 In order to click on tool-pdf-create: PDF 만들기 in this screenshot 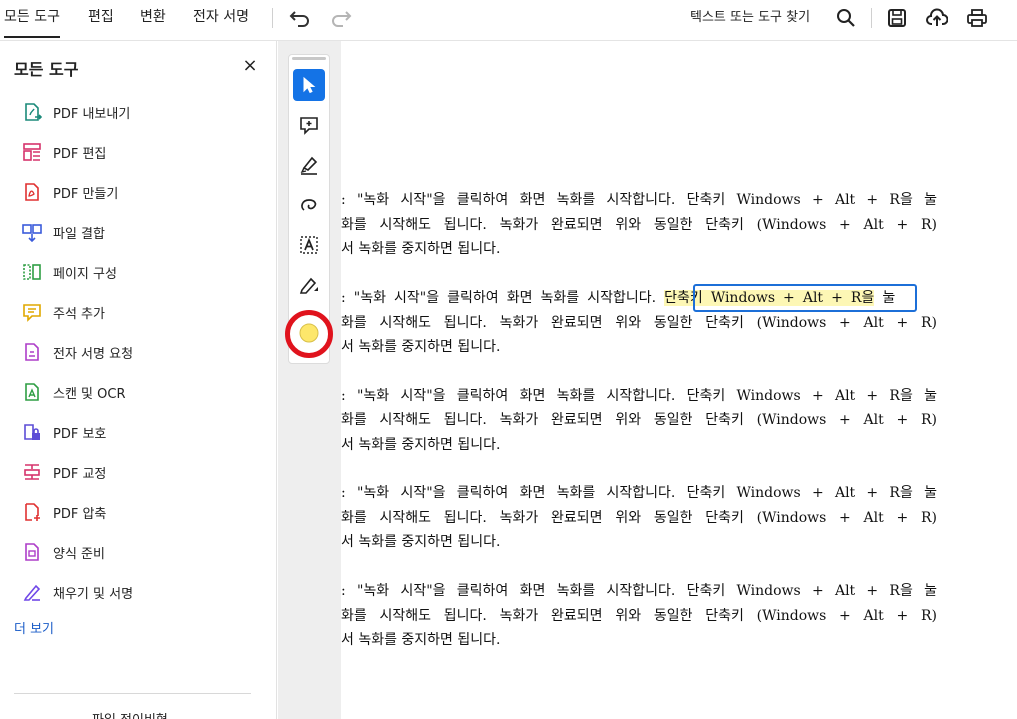, I will do `click(138, 192)`.